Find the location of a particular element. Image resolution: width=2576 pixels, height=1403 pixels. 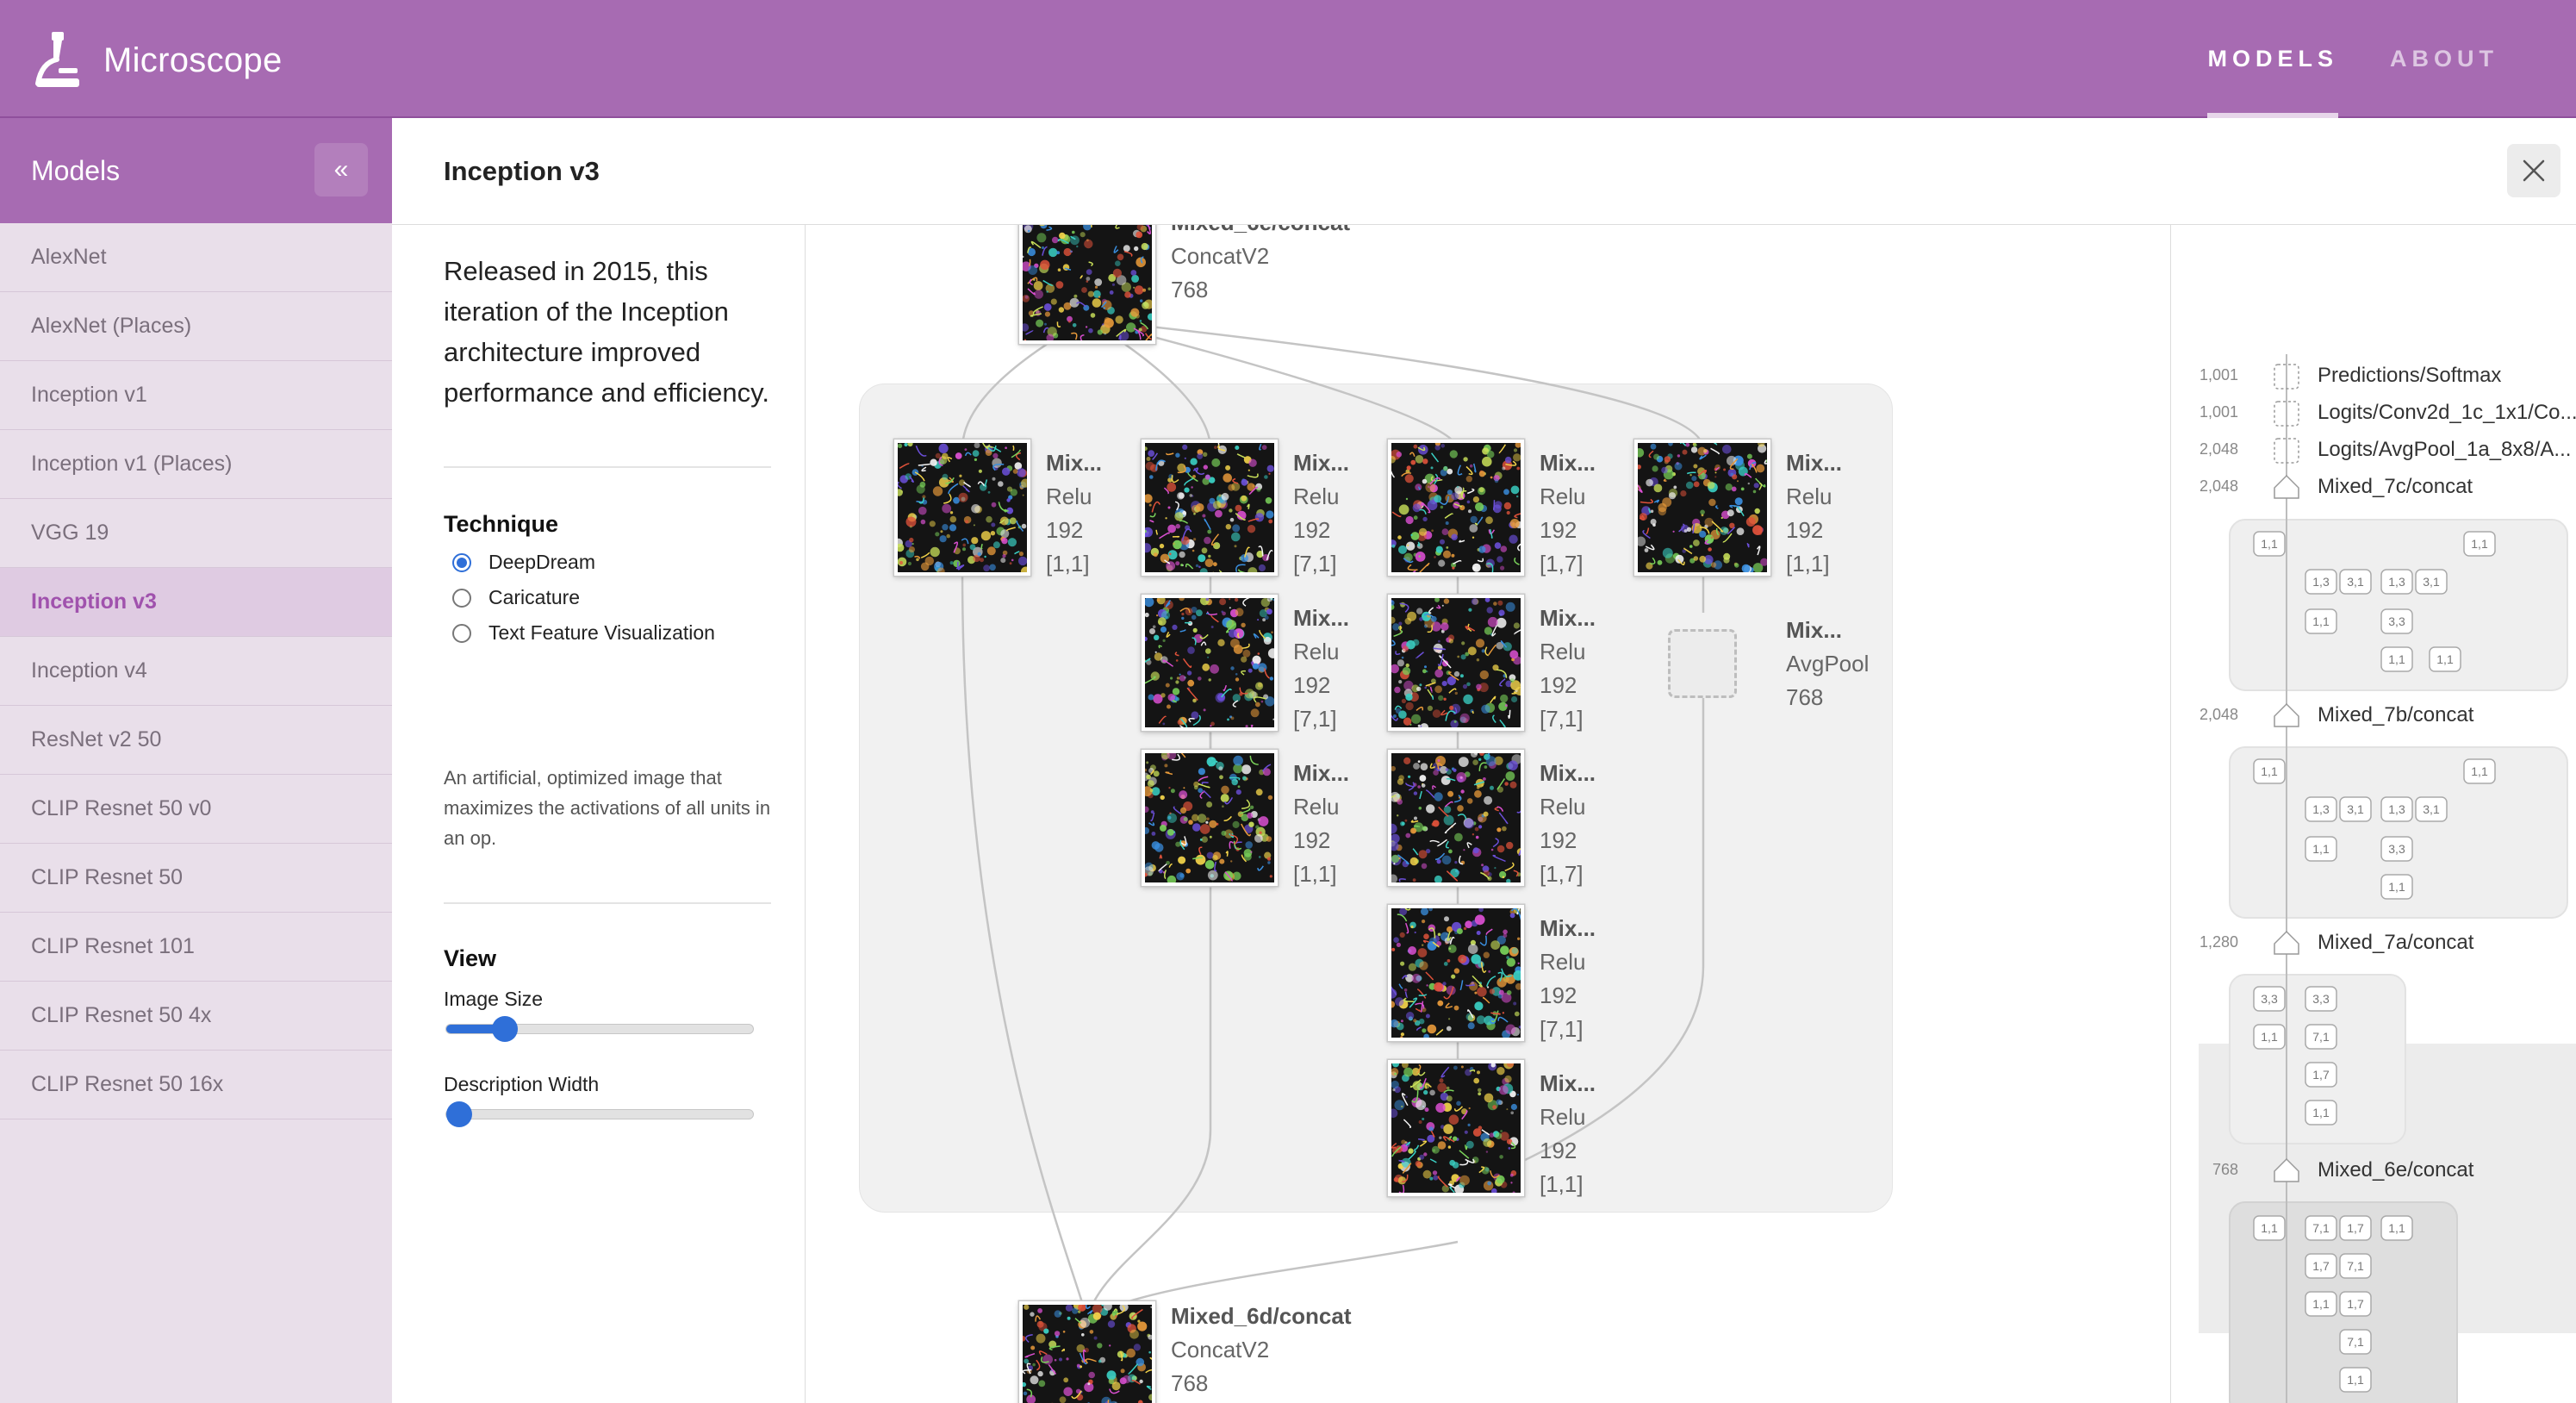

svg-text: 1,7 is located at coordinates (2355, 1228).